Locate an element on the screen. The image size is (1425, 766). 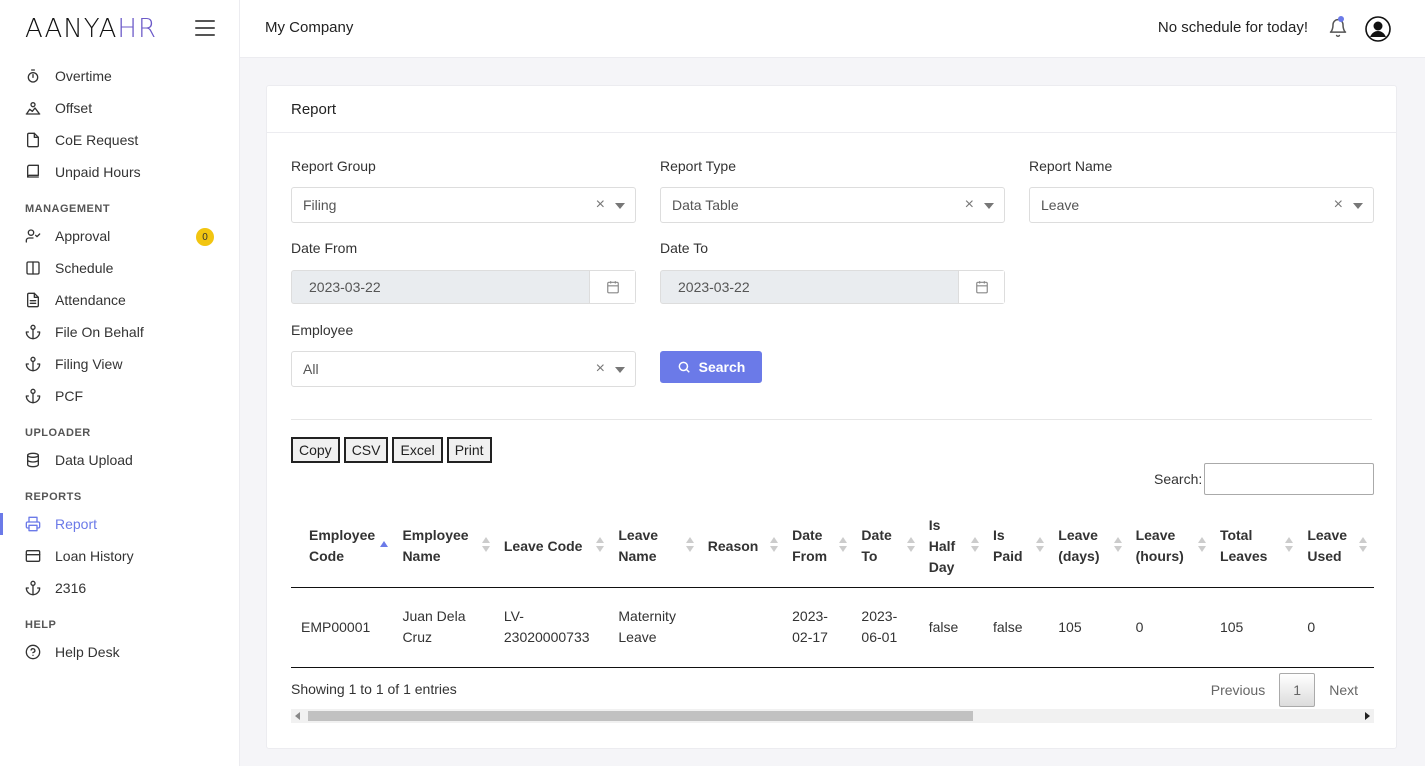
column-header-text: Day is located at coordinates (941, 566).